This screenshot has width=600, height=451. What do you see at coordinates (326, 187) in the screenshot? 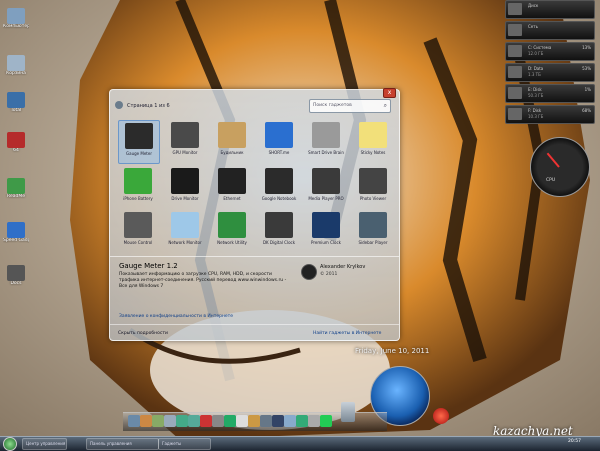
I see `gadget-tile: Media Player PRO` at bounding box center [326, 187].